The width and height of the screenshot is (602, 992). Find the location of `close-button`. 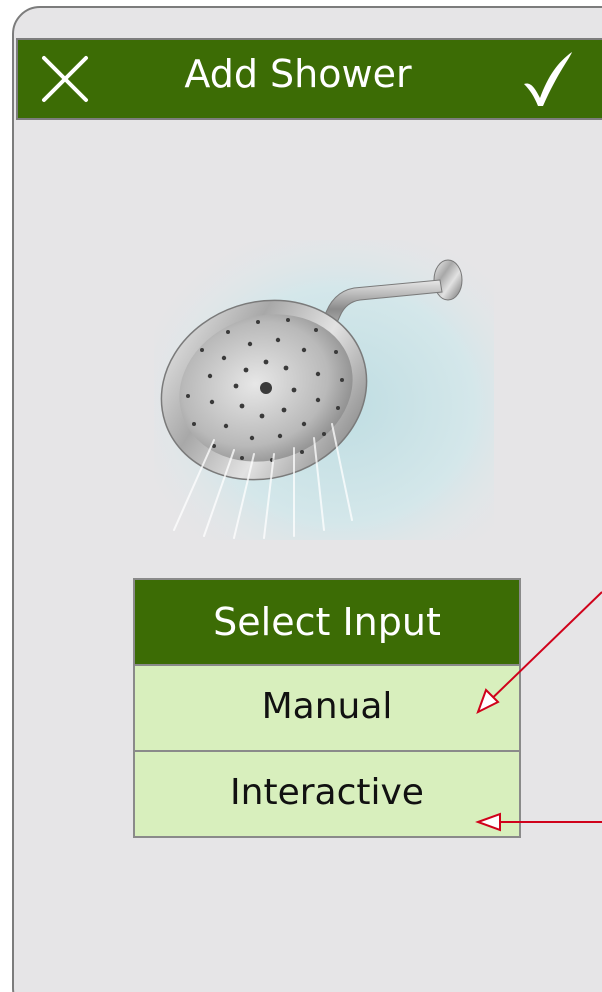

close-button is located at coordinates (66, 80).